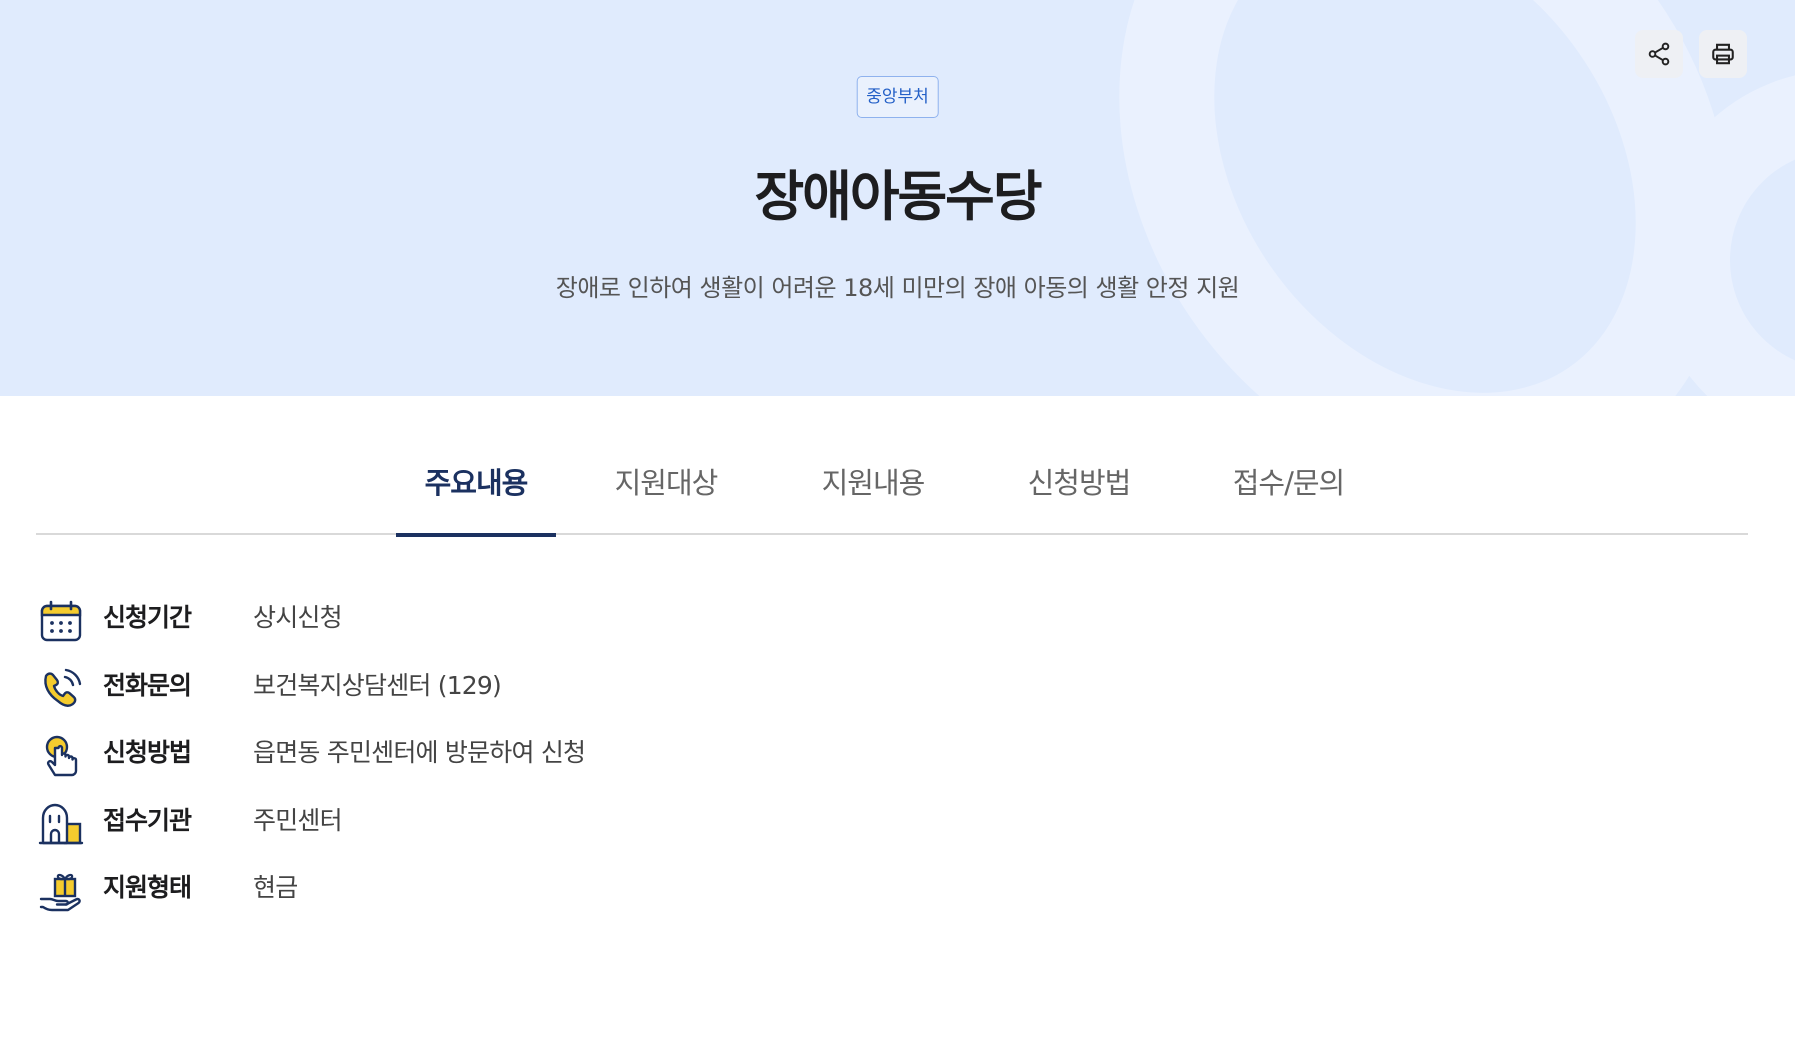  I want to click on page-title: 장애아동수당, so click(898, 196).